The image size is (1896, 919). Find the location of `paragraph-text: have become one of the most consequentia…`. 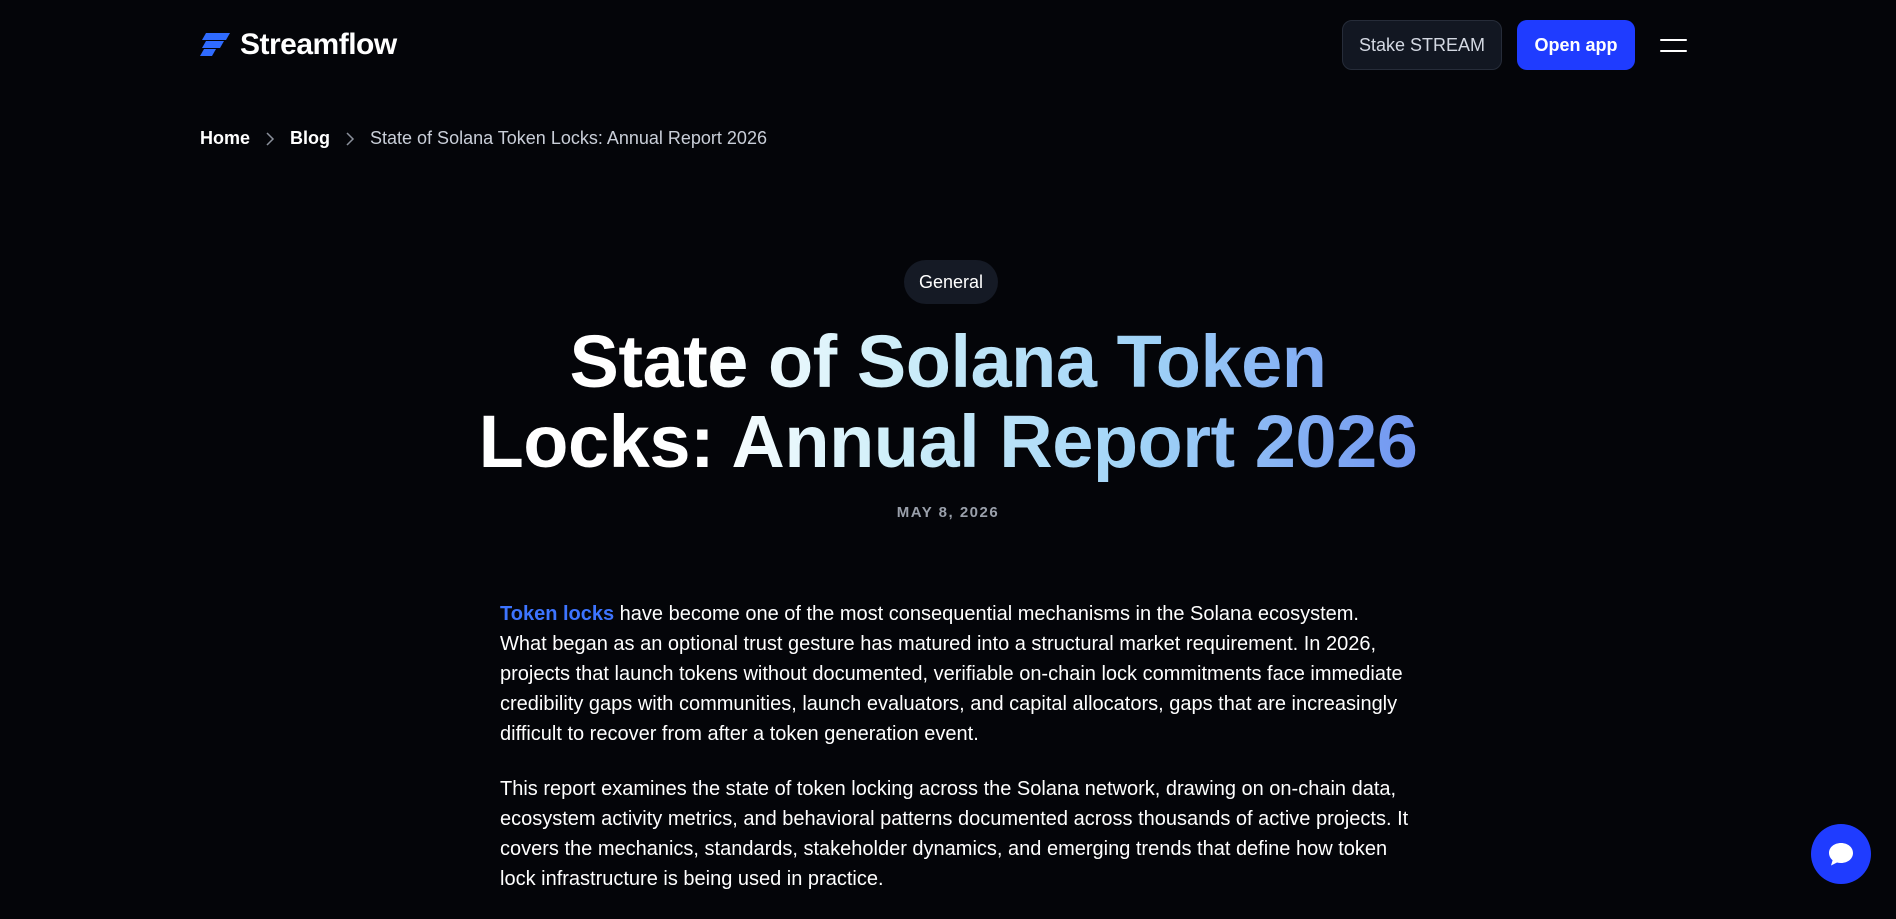

paragraph-text: have become one of the most consequentia… is located at coordinates (951, 674).